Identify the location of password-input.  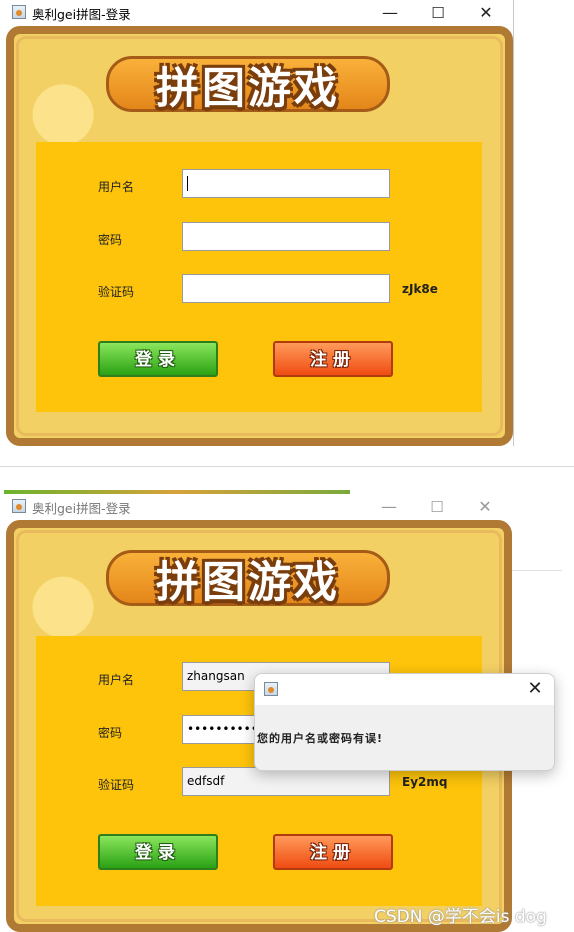
(286, 236).